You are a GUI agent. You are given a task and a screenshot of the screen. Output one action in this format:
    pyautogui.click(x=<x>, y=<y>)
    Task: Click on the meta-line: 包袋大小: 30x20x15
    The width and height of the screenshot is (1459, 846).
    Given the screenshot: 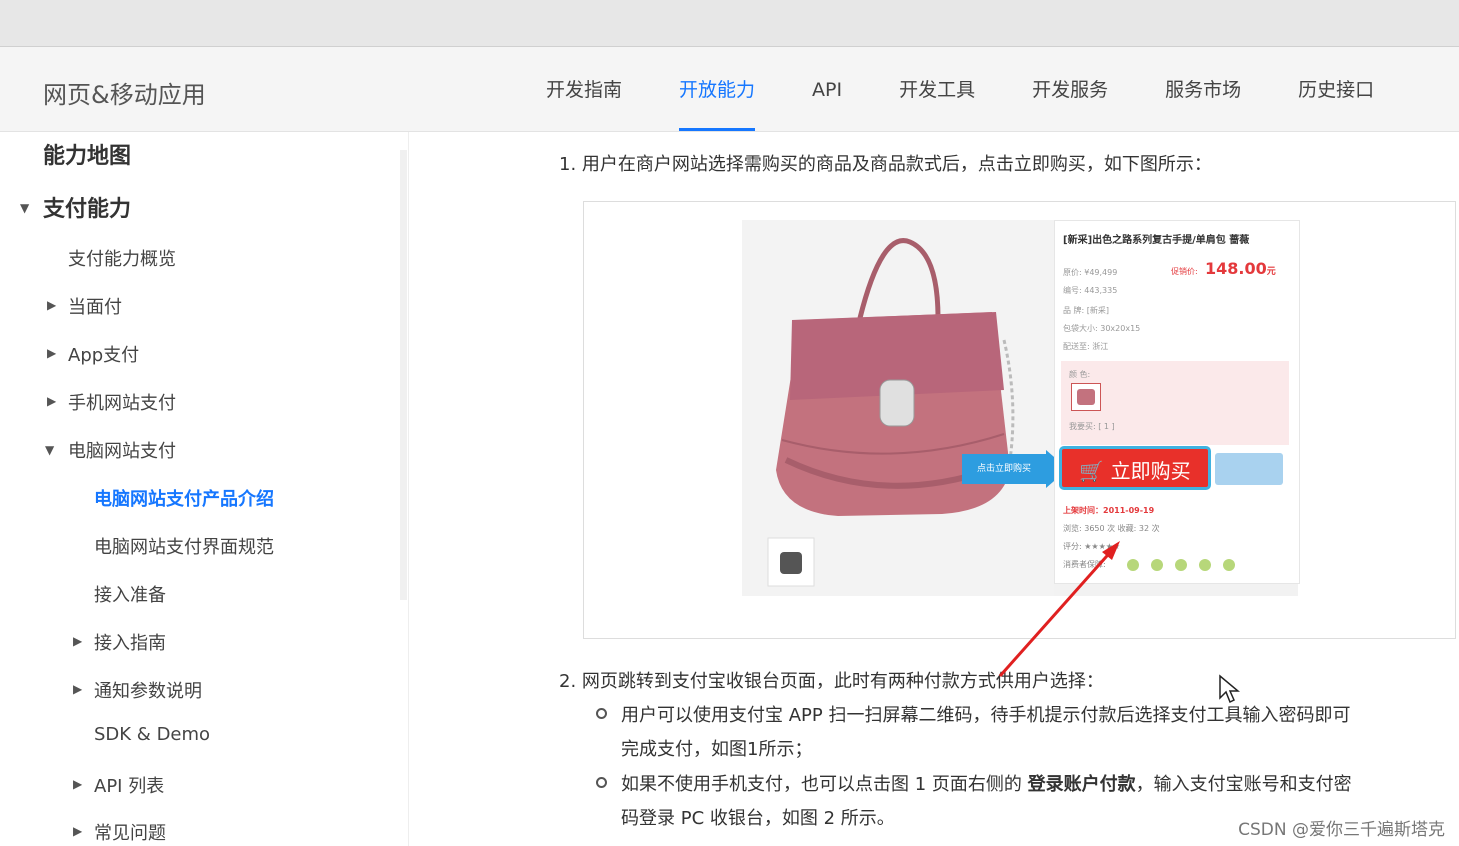 What is the action you would take?
    pyautogui.click(x=1102, y=328)
    